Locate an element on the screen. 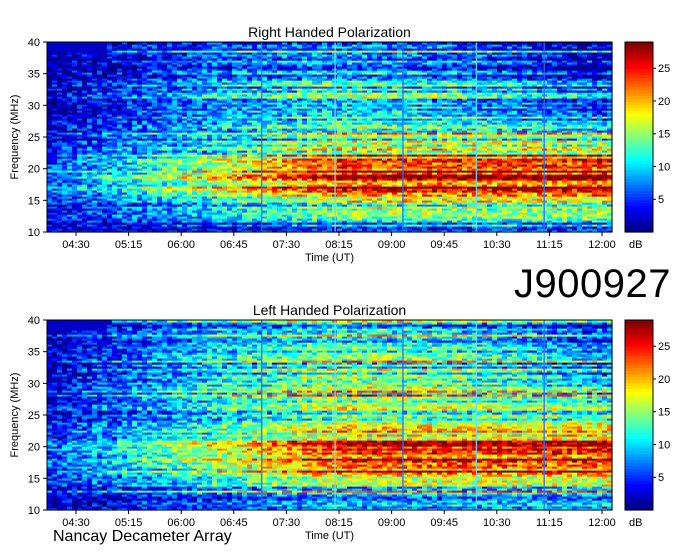 The width and height of the screenshot is (680, 552). panel-title: Right Handed Polarization is located at coordinates (329, 32).